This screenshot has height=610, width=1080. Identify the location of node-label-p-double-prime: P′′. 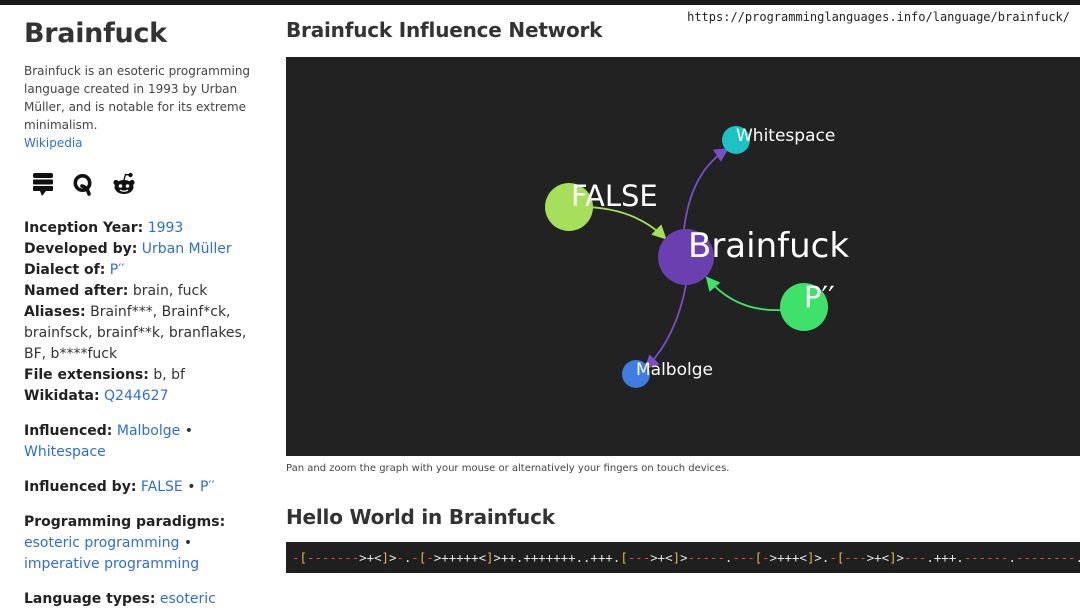
(819, 297).